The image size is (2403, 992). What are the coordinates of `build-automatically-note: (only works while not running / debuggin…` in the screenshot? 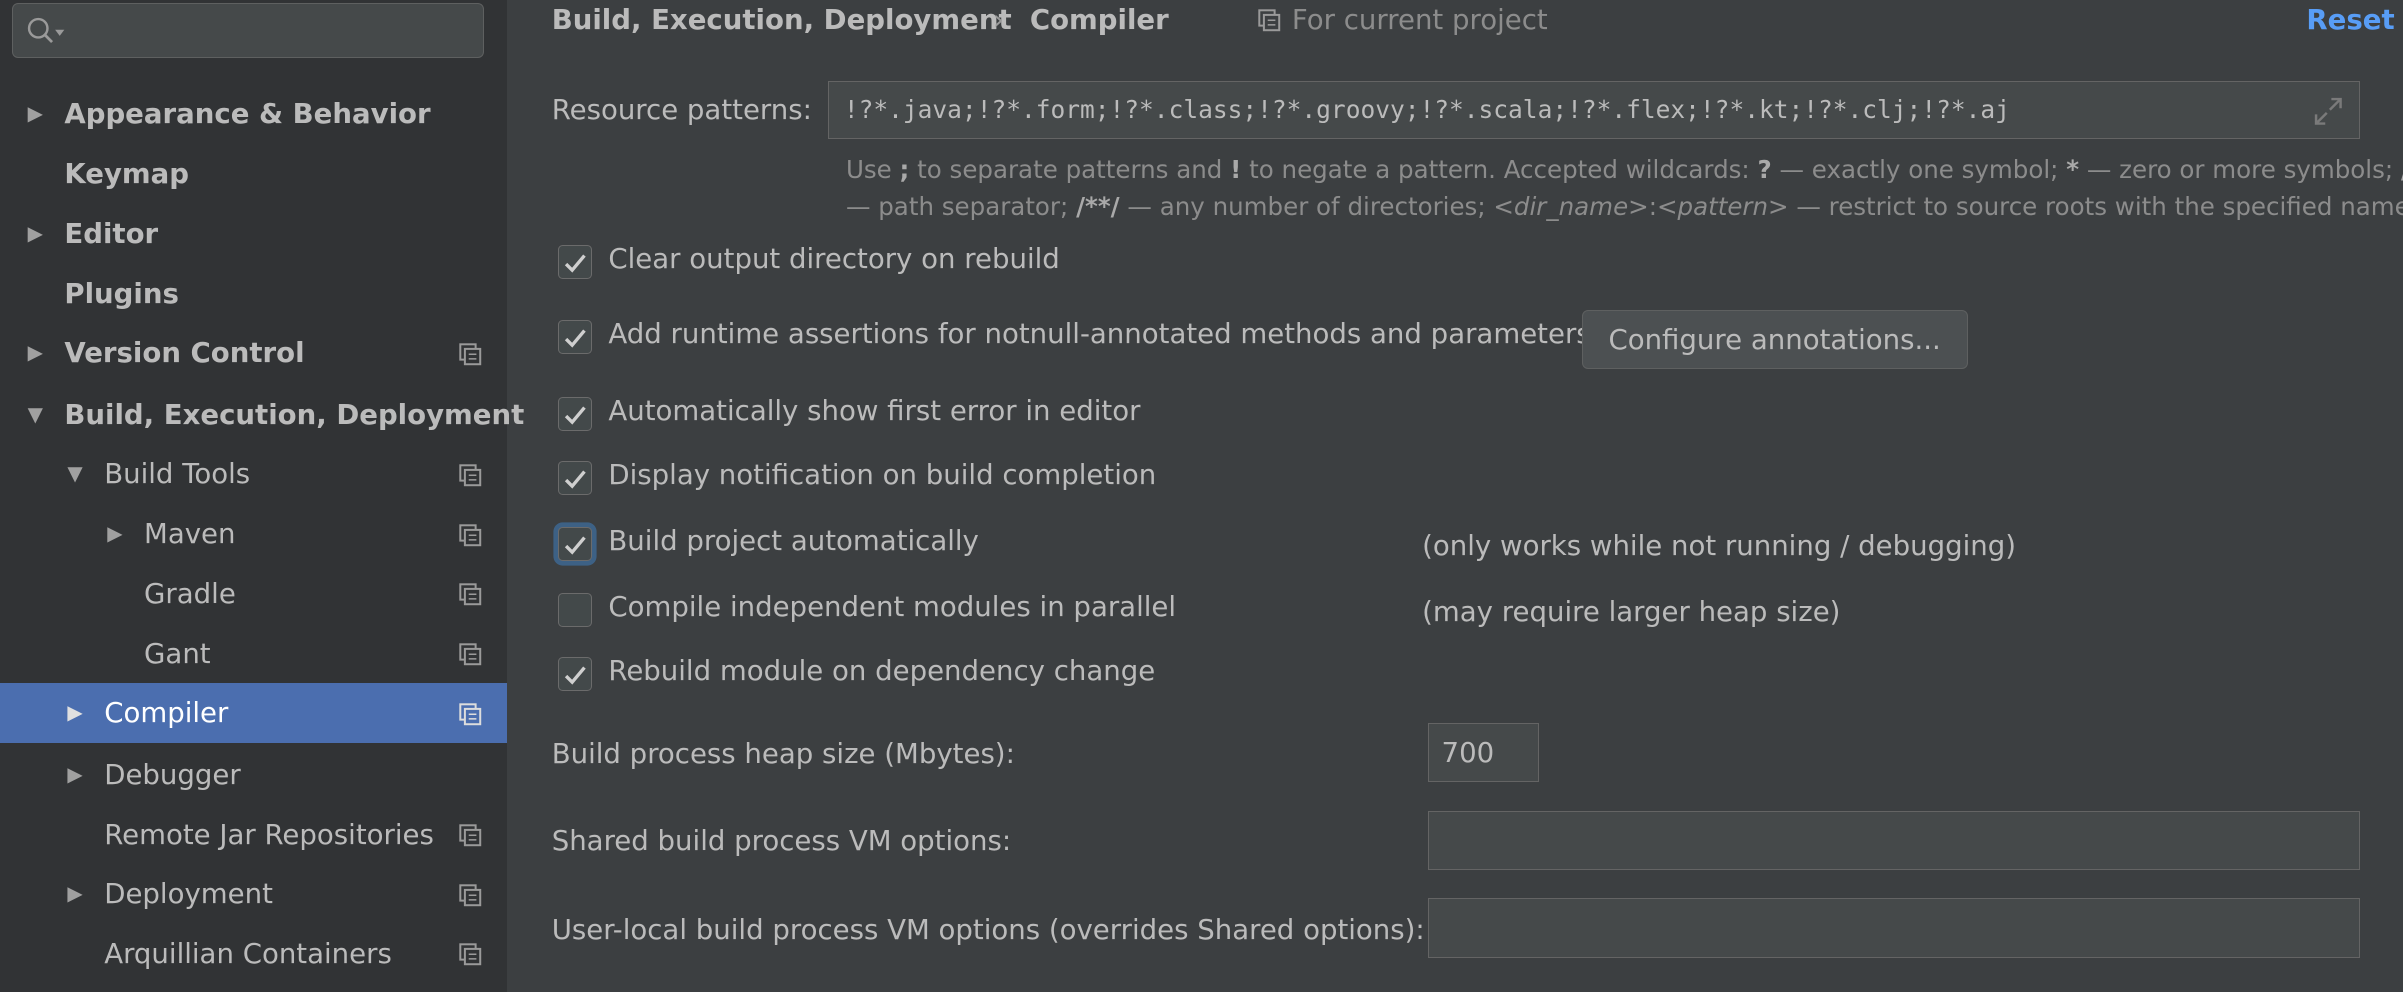 It's located at (1719, 545).